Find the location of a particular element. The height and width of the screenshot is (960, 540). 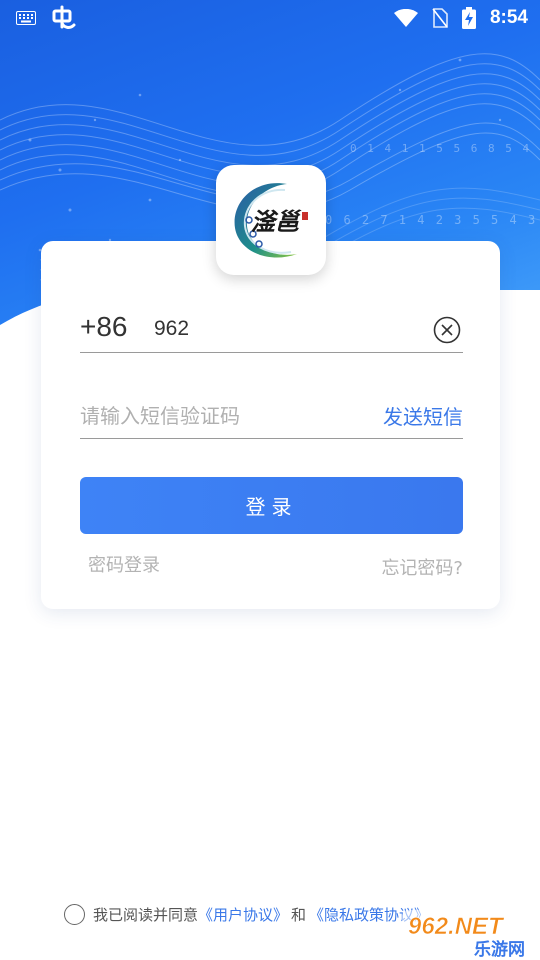

agreement-radio is located at coordinates (74, 914).